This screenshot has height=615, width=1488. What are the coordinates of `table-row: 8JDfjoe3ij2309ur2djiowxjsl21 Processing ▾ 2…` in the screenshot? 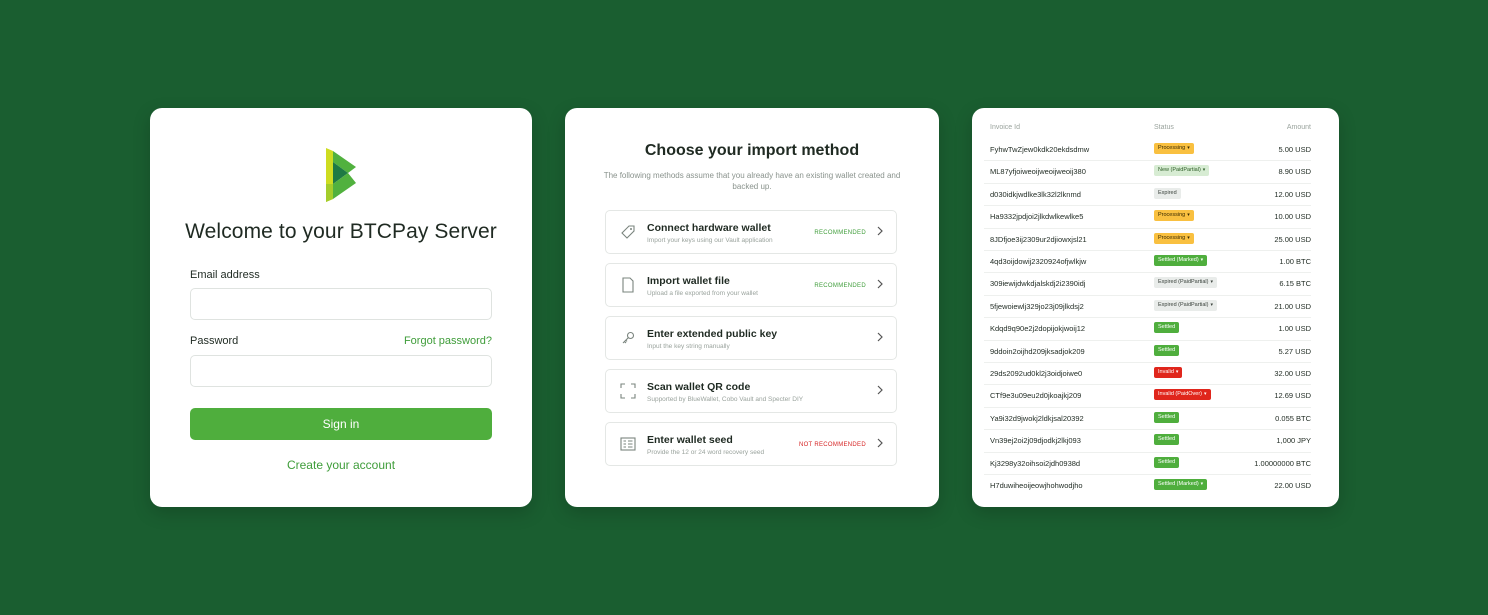 It's located at (1147, 239).